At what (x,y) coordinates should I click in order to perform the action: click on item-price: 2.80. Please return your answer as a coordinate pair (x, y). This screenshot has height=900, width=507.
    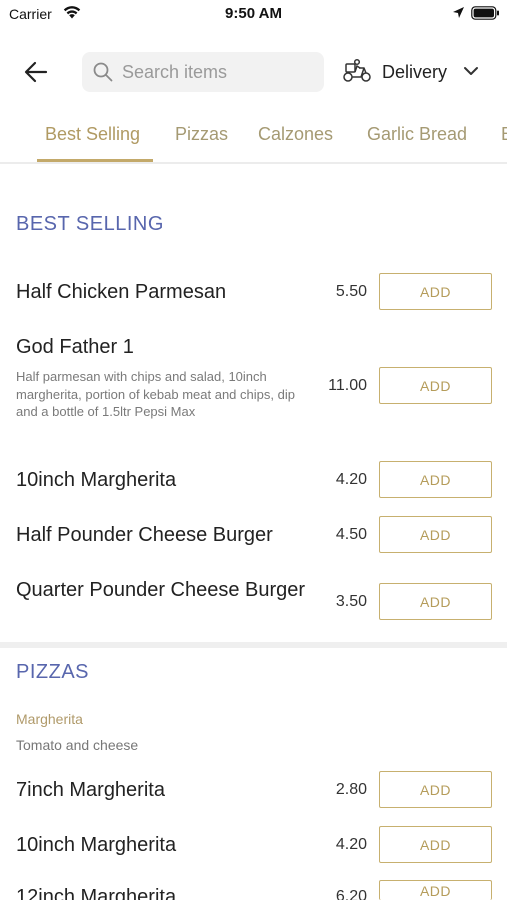
    Looking at the image, I should click on (351, 789).